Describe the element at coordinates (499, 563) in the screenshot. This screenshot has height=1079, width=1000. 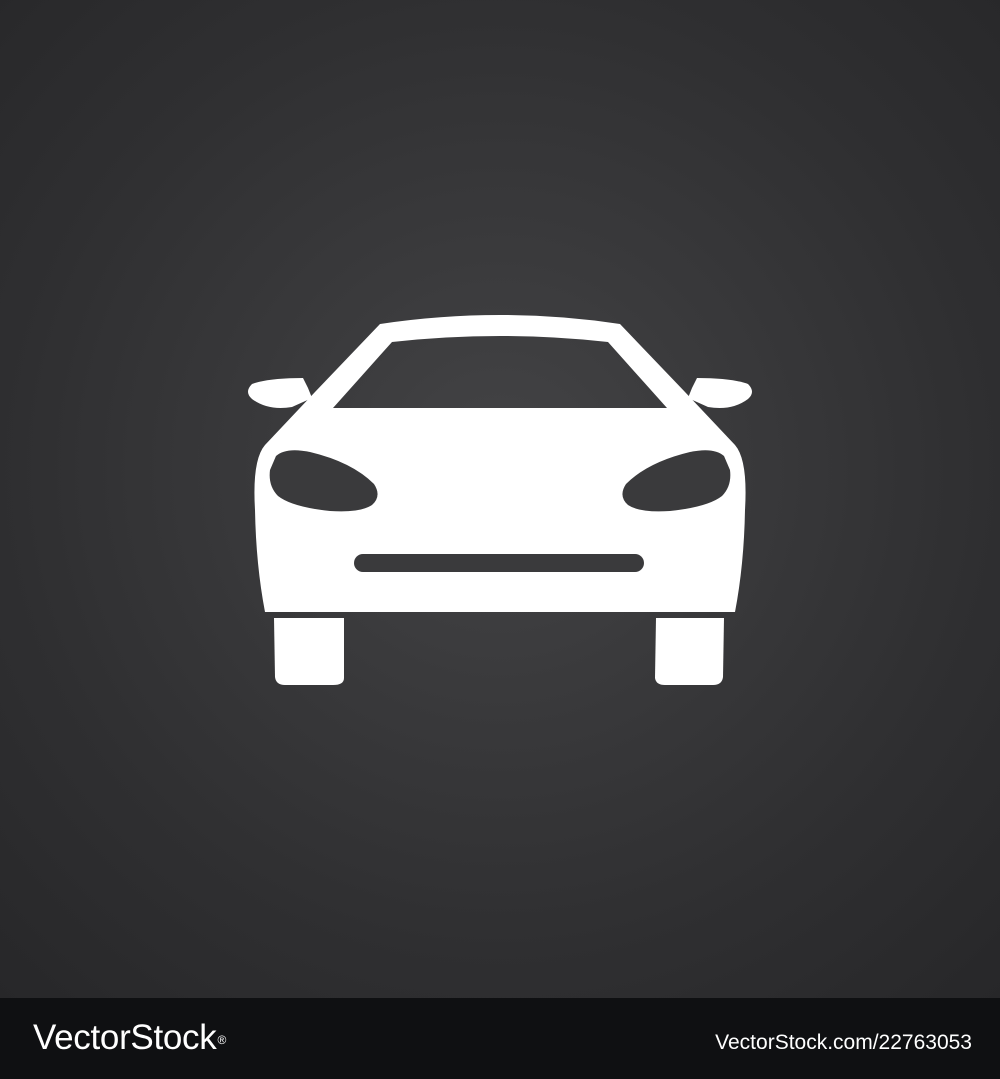
I see `grille` at that location.